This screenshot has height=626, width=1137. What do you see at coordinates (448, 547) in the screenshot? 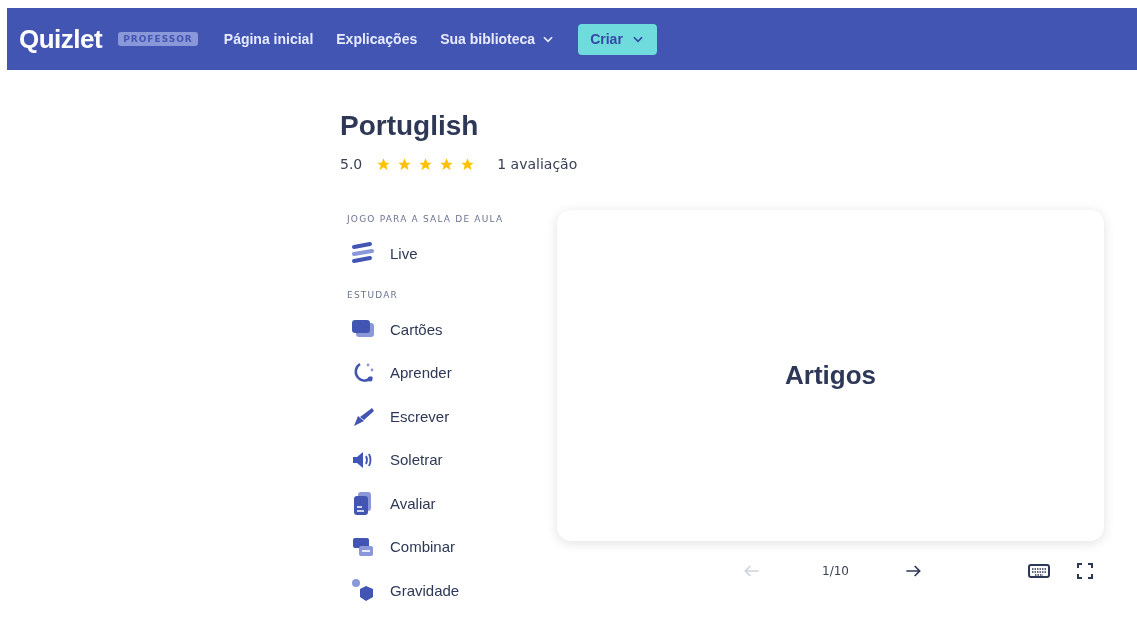
I see `study-mode-link: Combinar` at bounding box center [448, 547].